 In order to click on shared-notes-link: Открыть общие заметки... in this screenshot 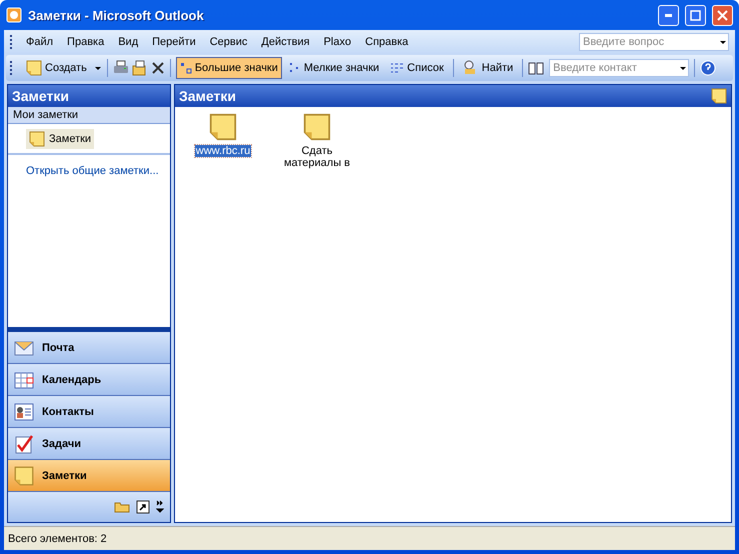, I will do `click(98, 171)`.